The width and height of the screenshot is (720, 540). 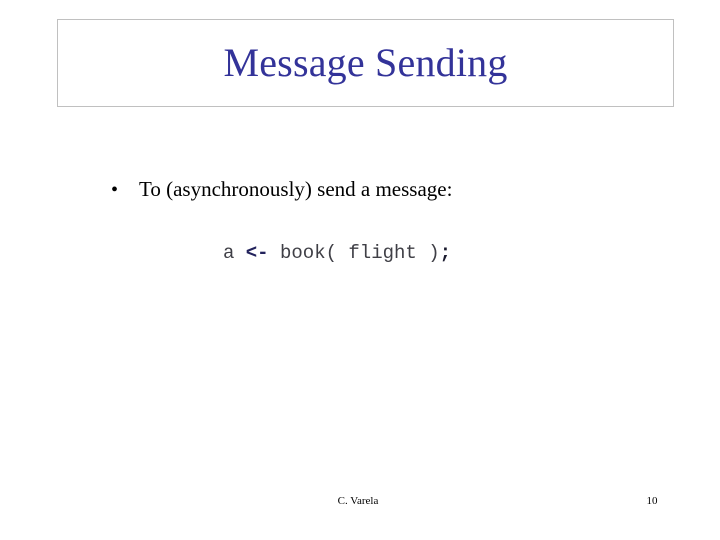 I want to click on code-token-message: book( flight ), so click(x=354, y=253).